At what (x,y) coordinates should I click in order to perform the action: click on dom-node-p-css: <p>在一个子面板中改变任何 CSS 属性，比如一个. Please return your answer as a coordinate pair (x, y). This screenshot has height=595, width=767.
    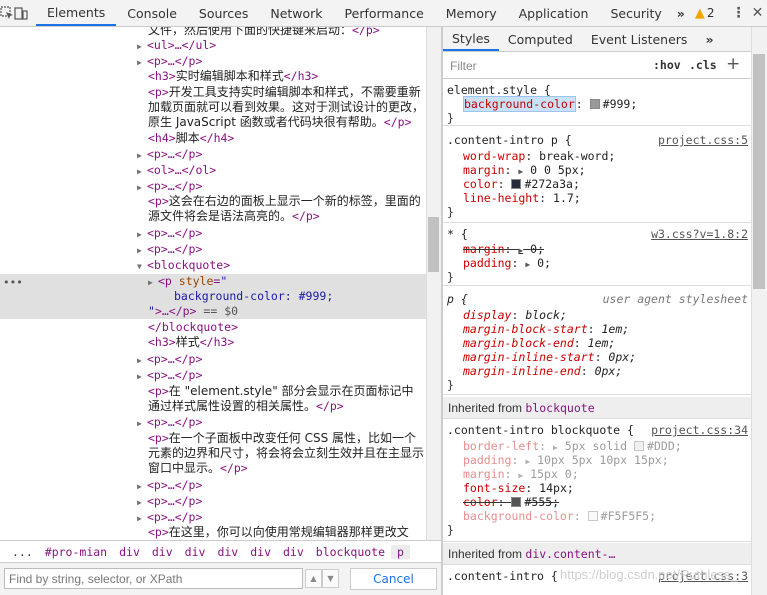
    Looking at the image, I should click on (287, 438).